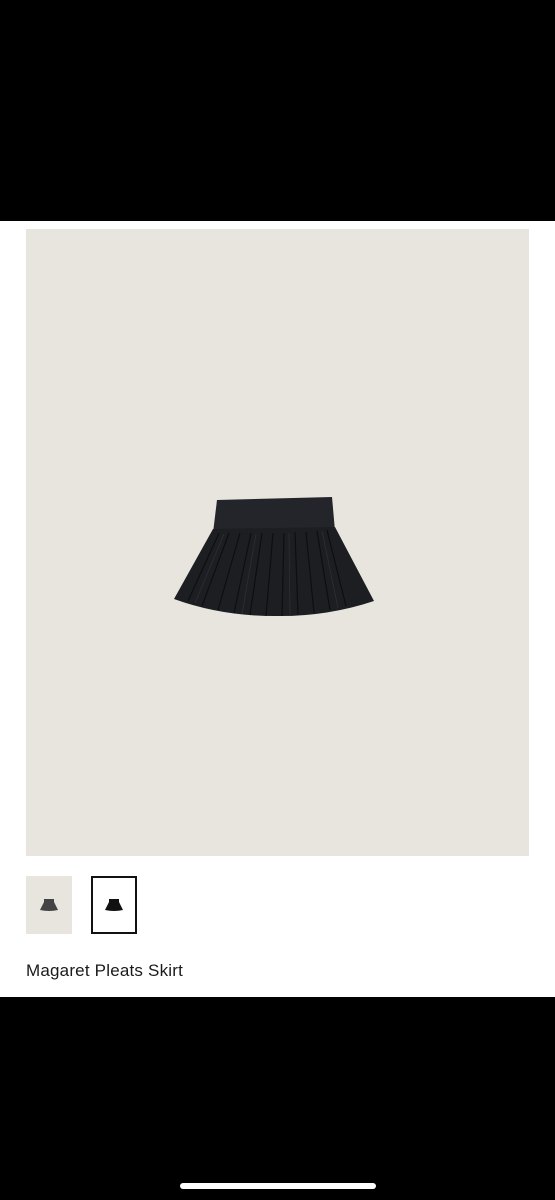  Describe the element at coordinates (274, 557) in the screenshot. I see `pleated-skirt-icon` at that location.